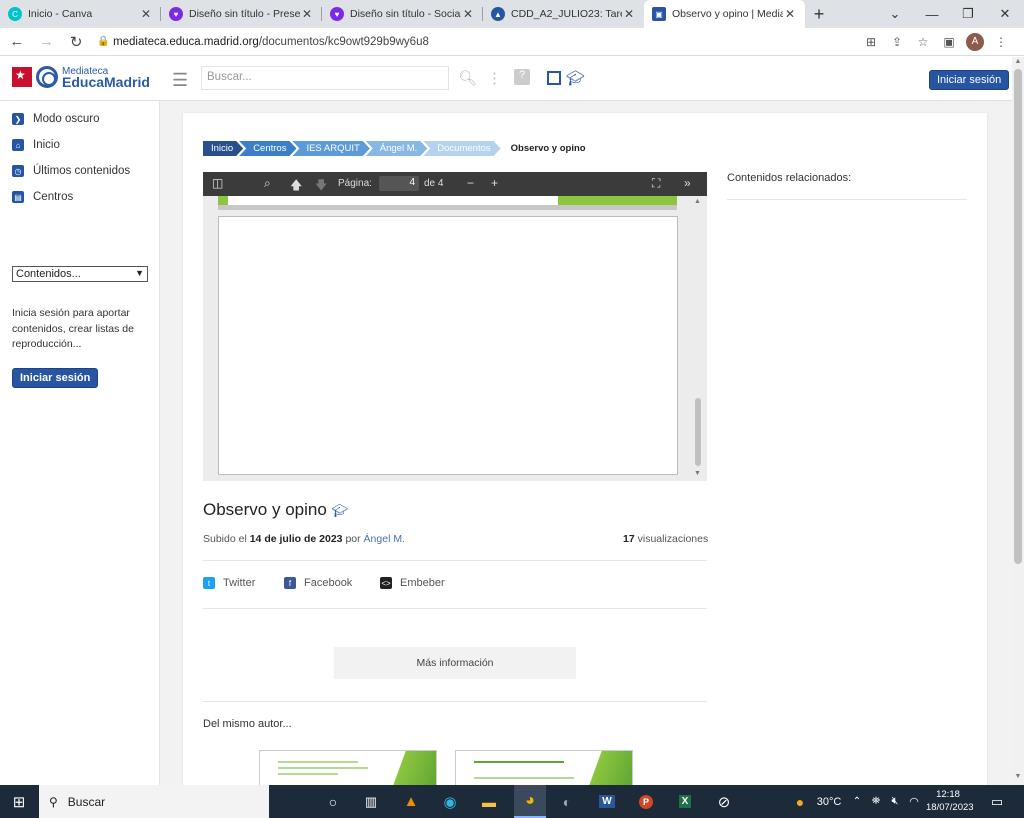 The width and height of the screenshot is (1024, 818). I want to click on tab-cdd-task: ▲ CDD_A2_JULIO23: Tarea p✕, so click(563, 14).